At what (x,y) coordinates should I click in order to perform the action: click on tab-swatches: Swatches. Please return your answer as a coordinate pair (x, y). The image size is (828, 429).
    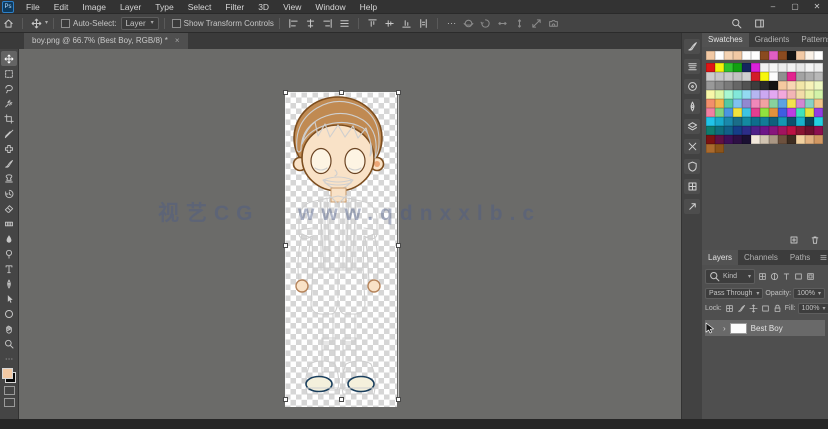
    Looking at the image, I should click on (725, 39).